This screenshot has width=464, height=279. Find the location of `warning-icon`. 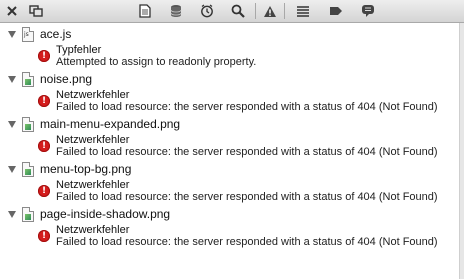

warning-icon is located at coordinates (270, 11).